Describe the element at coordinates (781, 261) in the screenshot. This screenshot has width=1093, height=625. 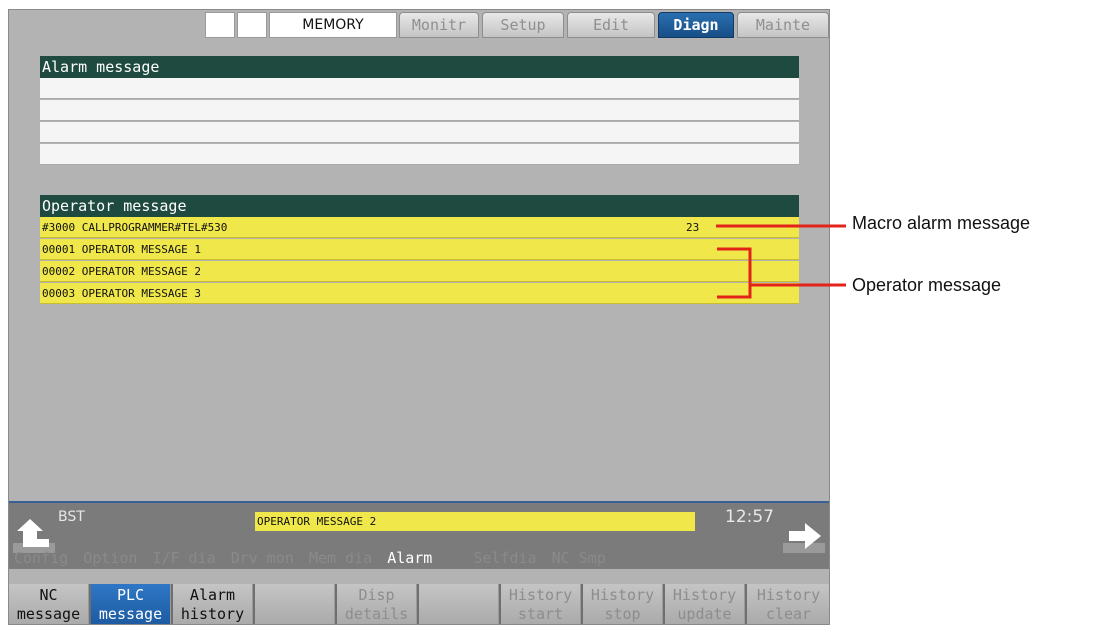
I see `callout-lines` at that location.